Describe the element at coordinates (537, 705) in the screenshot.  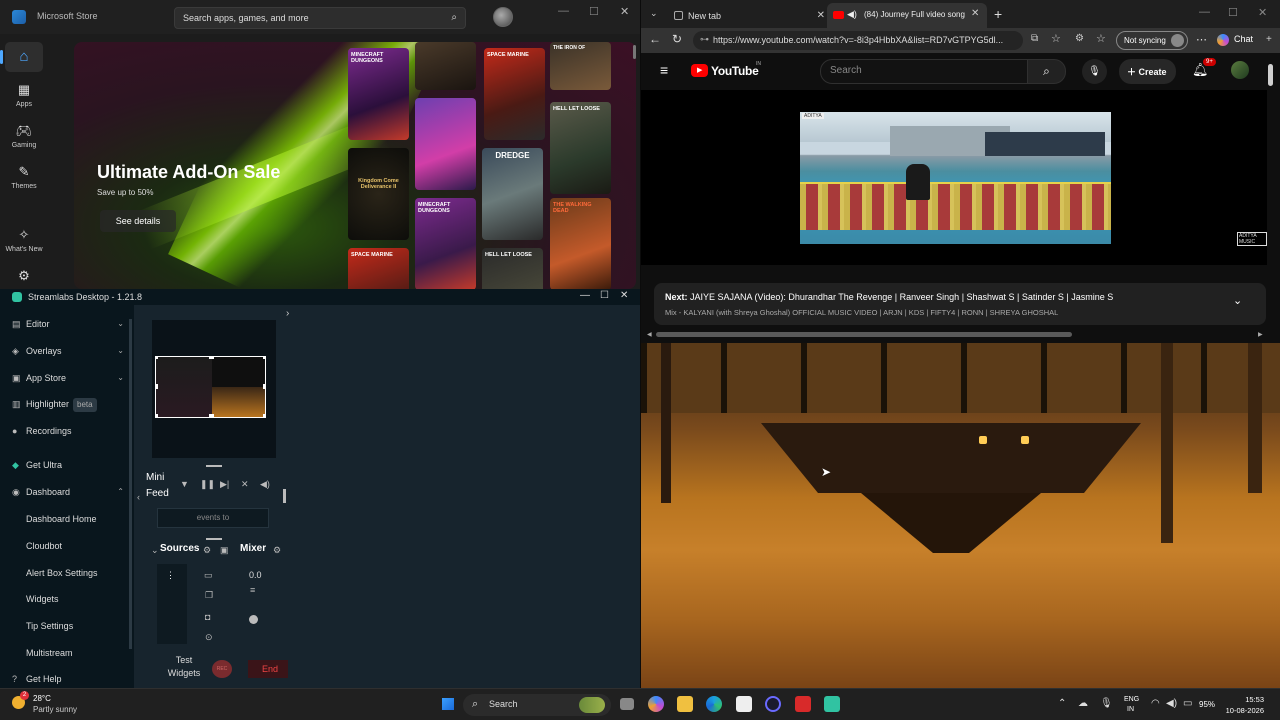
I see `taskbar-search: ⌕ Search` at that location.